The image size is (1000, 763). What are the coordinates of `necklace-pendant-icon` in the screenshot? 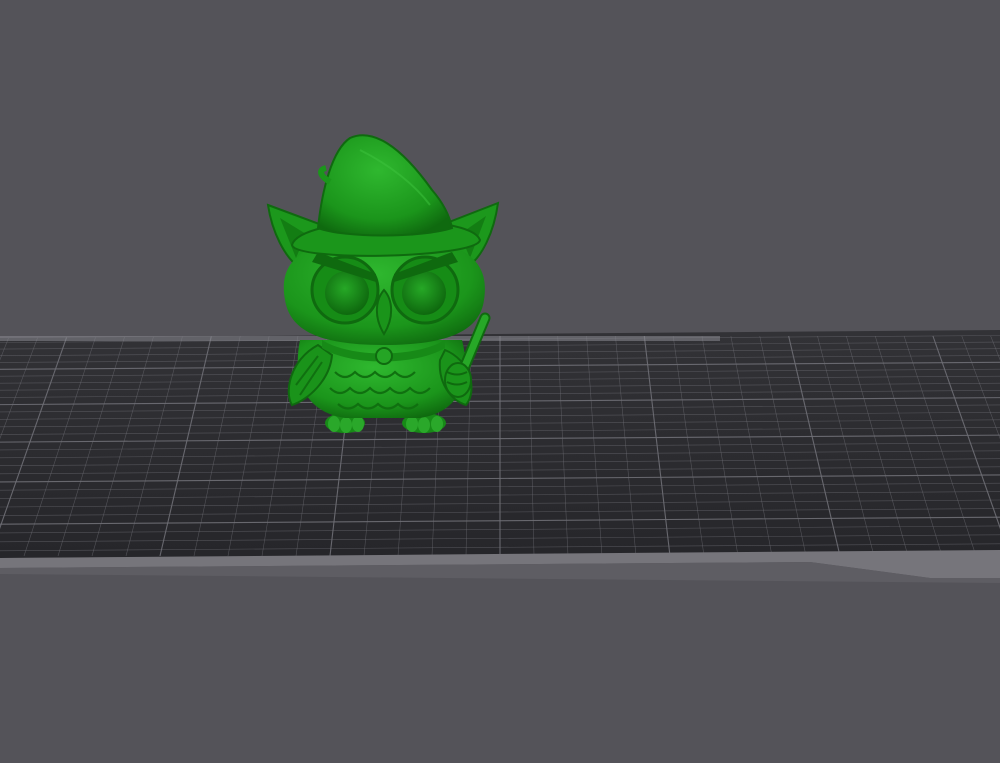 It's located at (384, 356).